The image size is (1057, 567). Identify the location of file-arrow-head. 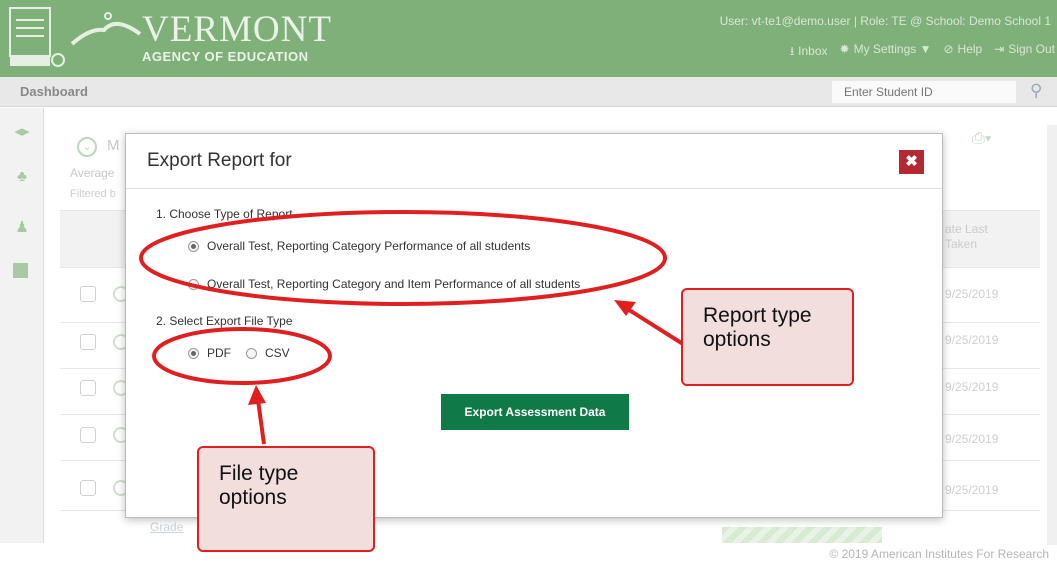
(257, 395).